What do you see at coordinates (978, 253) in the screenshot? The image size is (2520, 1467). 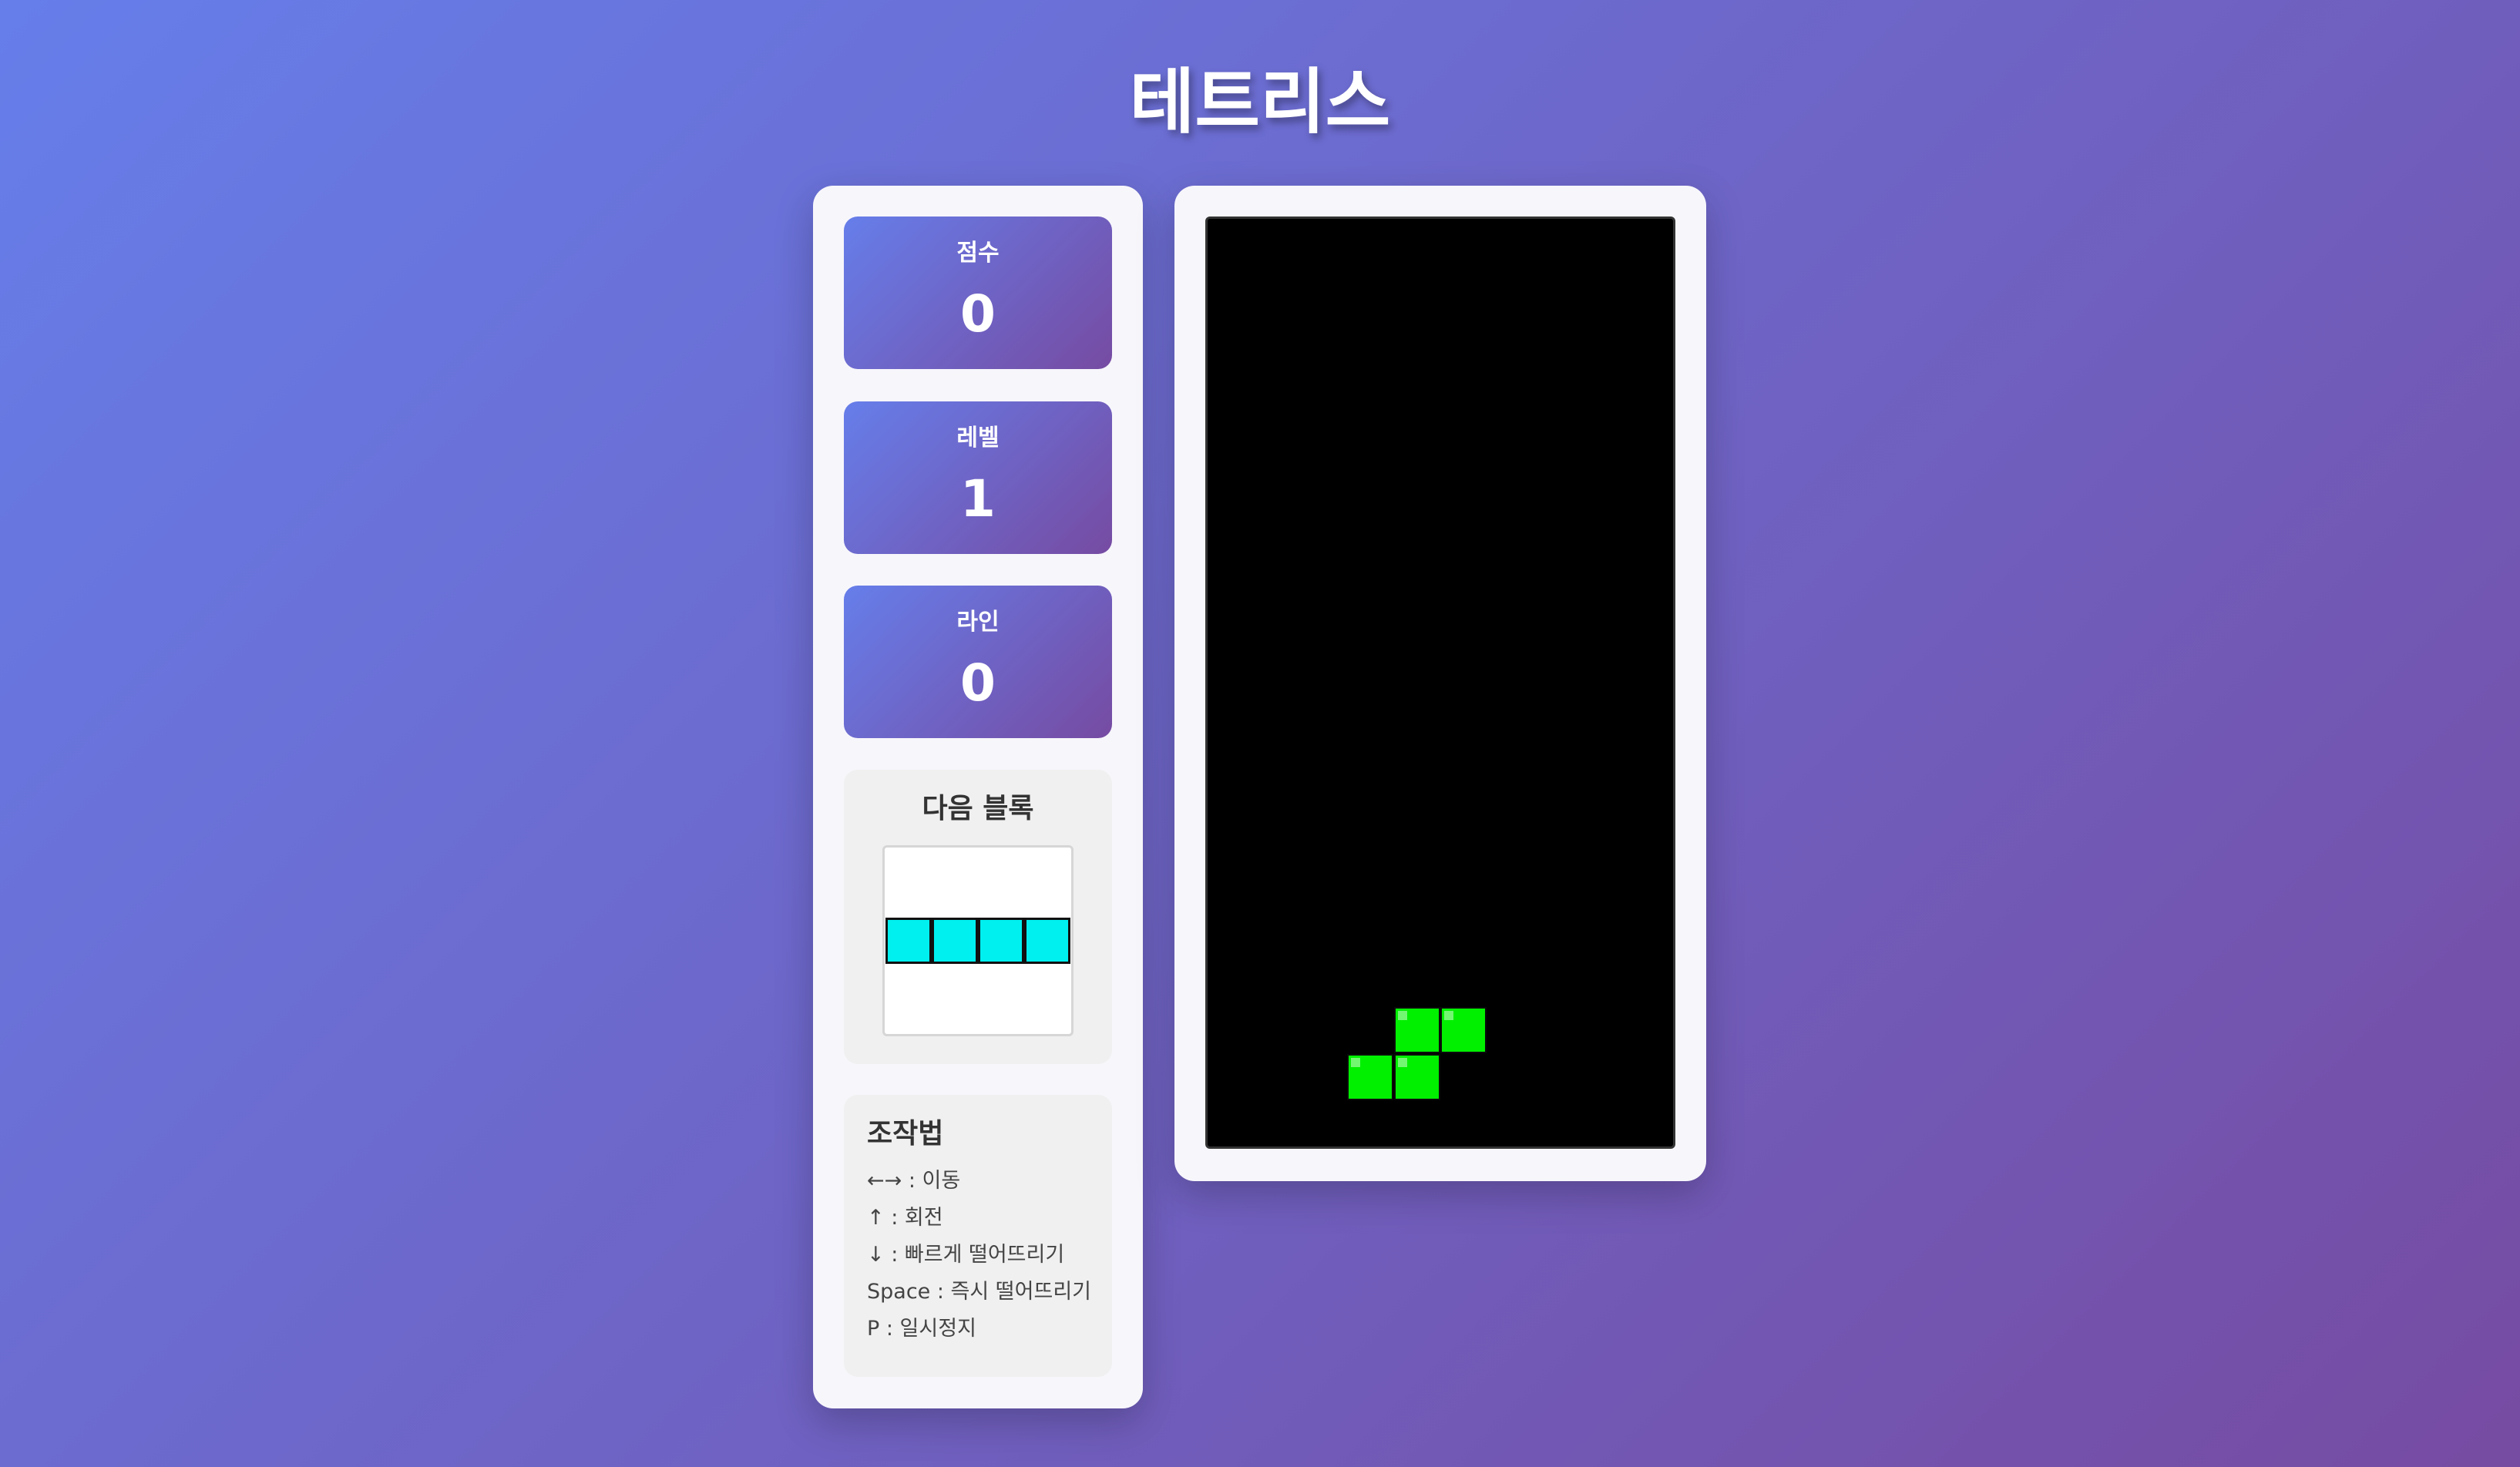 I see `score-label: 점수` at bounding box center [978, 253].